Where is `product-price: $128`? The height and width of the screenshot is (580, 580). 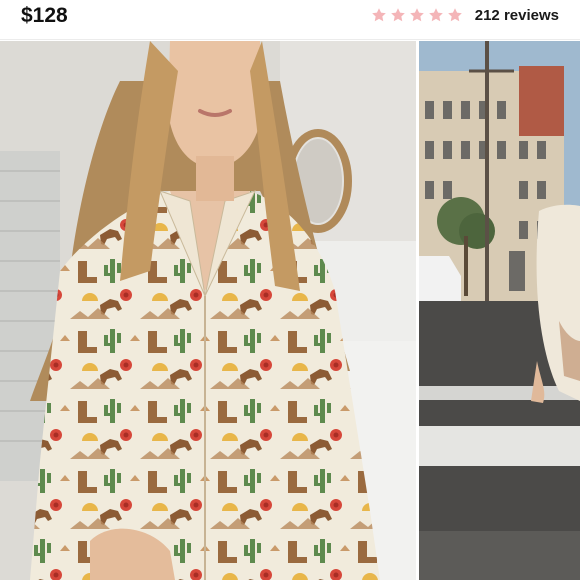
product-price: $128 is located at coordinates (44, 15).